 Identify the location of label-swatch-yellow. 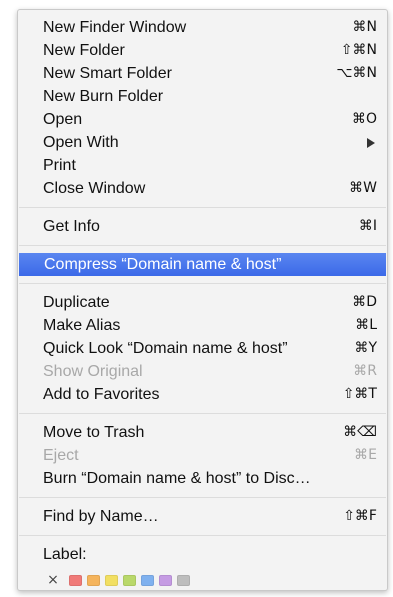
(111, 580).